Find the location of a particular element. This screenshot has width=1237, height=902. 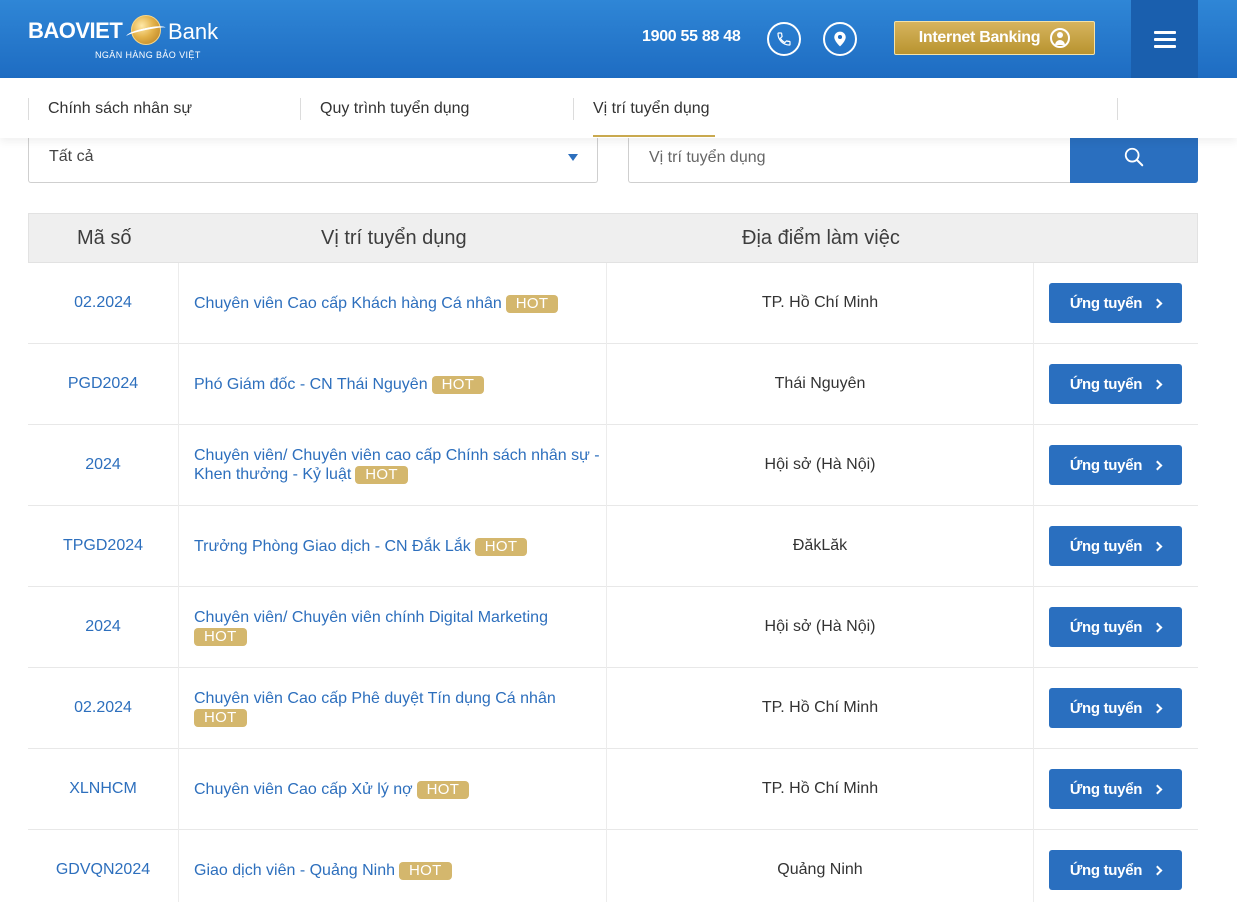

location-button is located at coordinates (840, 39).